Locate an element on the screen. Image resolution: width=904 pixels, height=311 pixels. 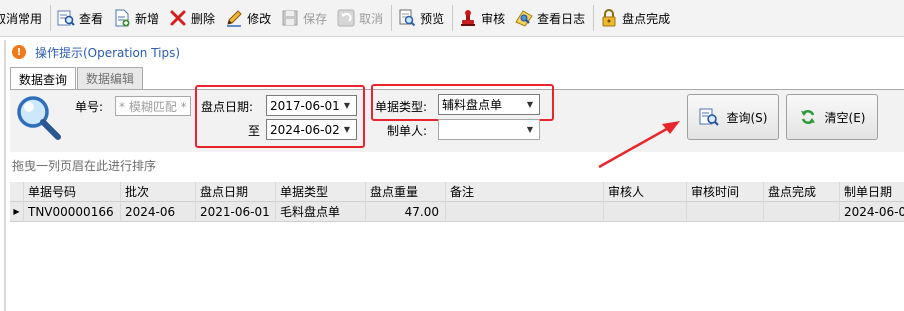
column-header: 盘点重量 is located at coordinates (406, 191).